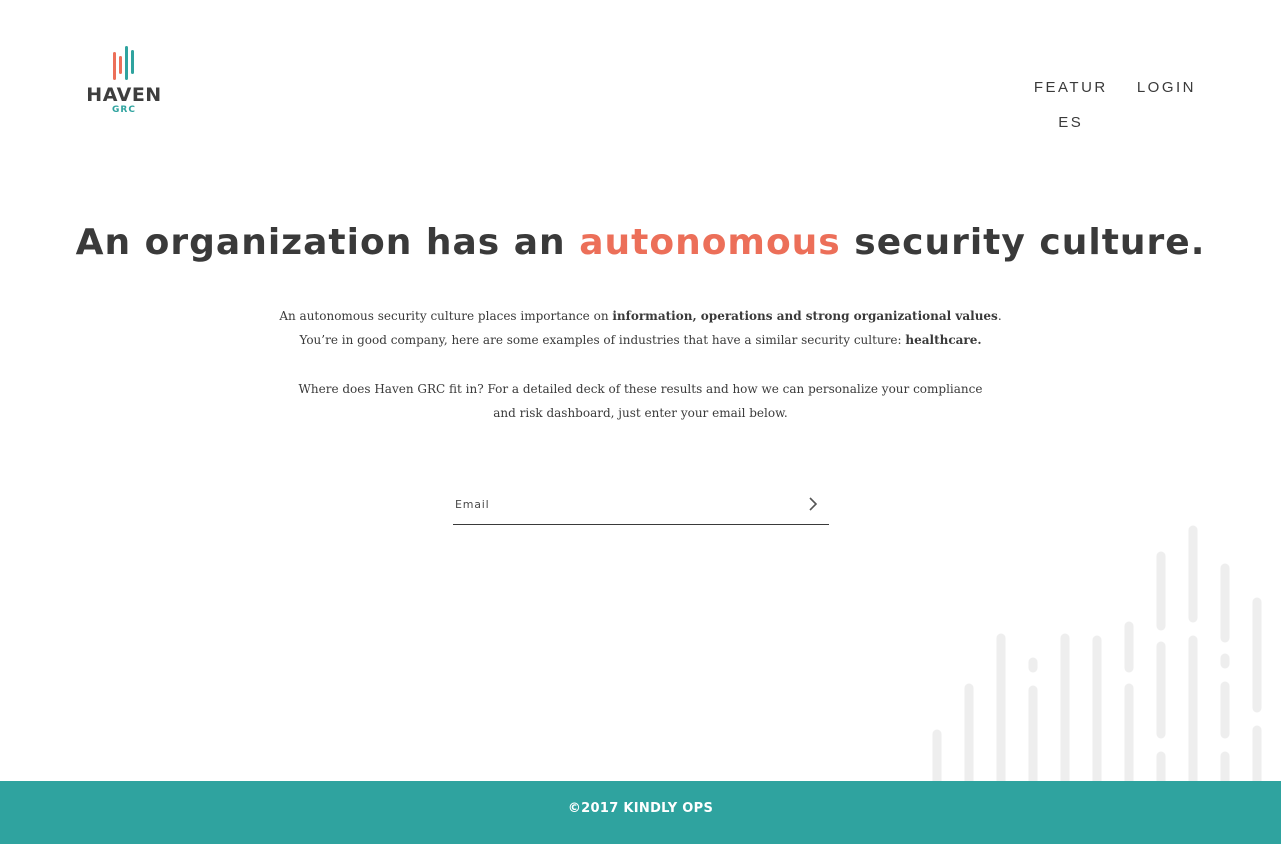 The height and width of the screenshot is (844, 1281). I want to click on logo-subtitle: GRC, so click(124, 110).